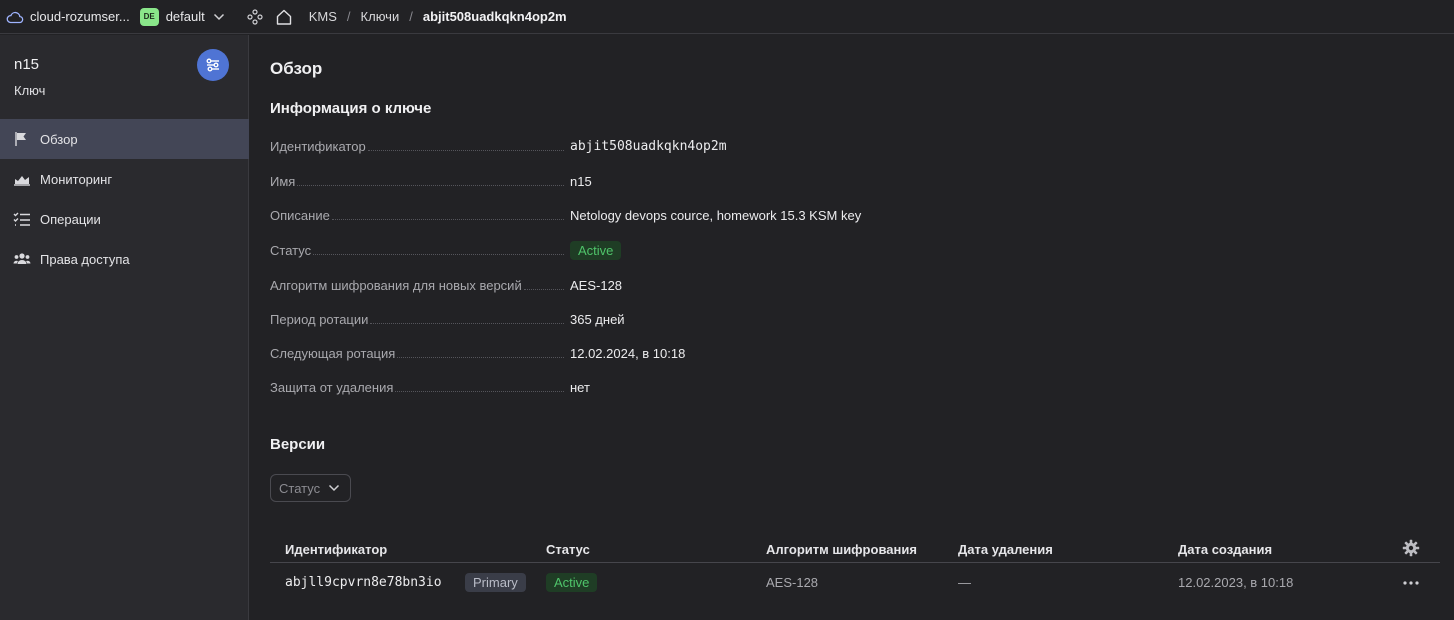 The height and width of the screenshot is (620, 1454). I want to click on version-algorithm: AES-128, so click(792, 582).